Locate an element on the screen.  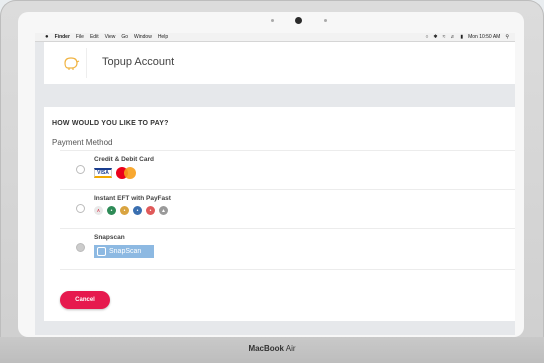
menu-file: File is located at coordinates (80, 37).